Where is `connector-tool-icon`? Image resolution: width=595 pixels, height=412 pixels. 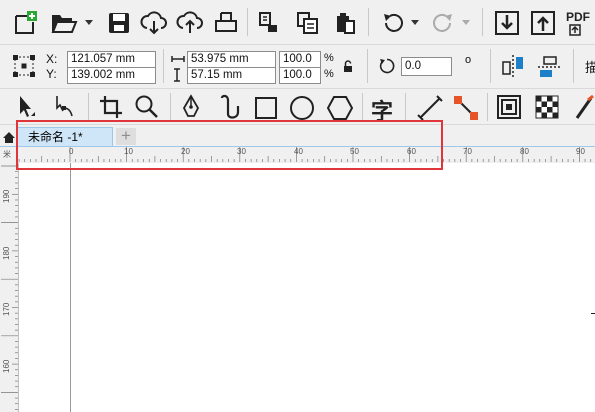
connector-tool-icon is located at coordinates (466, 108).